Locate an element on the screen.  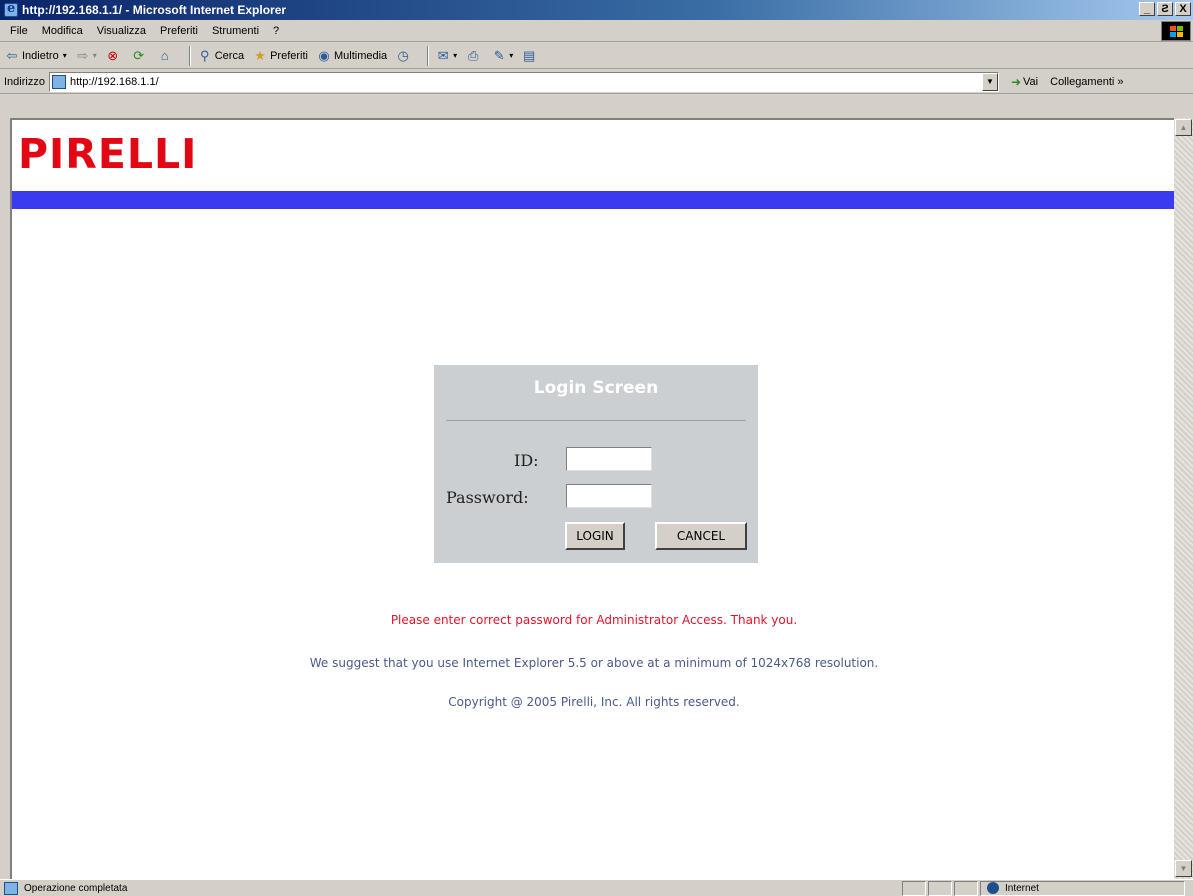
address-label: Indirizzo is located at coordinates (24, 81).